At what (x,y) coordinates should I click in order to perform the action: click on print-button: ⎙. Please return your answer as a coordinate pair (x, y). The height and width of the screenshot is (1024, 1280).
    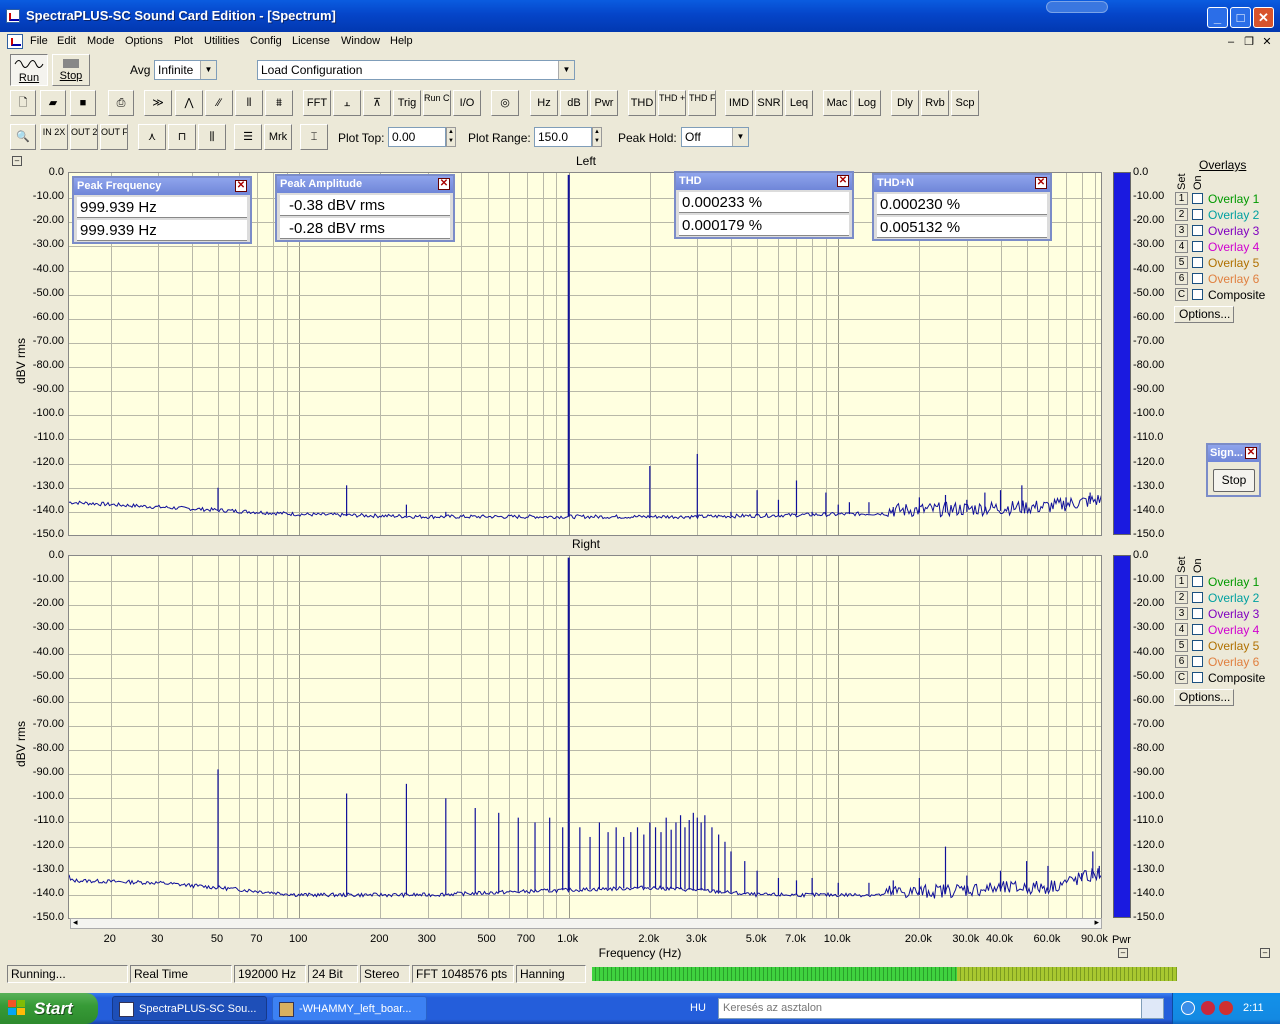
    Looking at the image, I should click on (121, 103).